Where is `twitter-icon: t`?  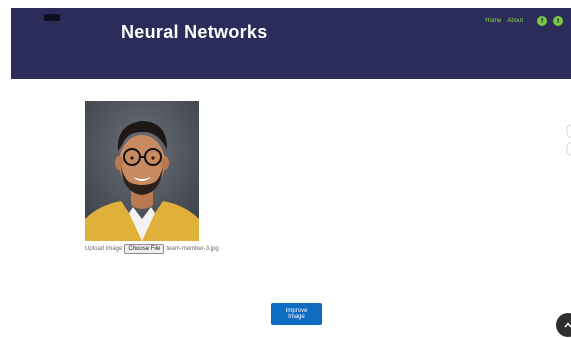 twitter-icon: t is located at coordinates (558, 21).